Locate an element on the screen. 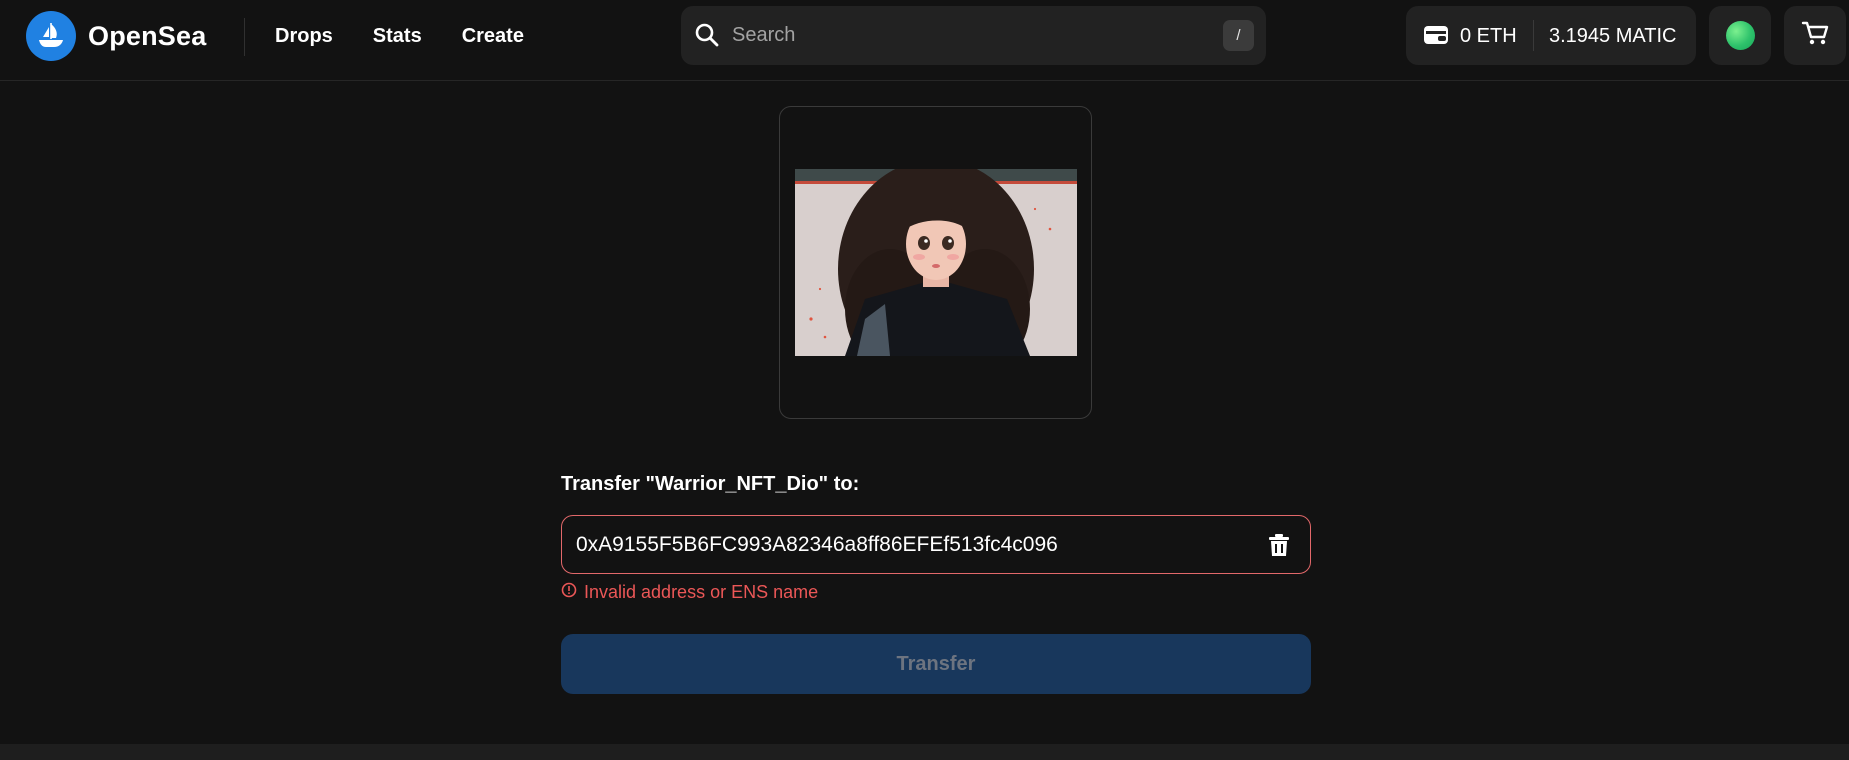  avatar is located at coordinates (1740, 35).